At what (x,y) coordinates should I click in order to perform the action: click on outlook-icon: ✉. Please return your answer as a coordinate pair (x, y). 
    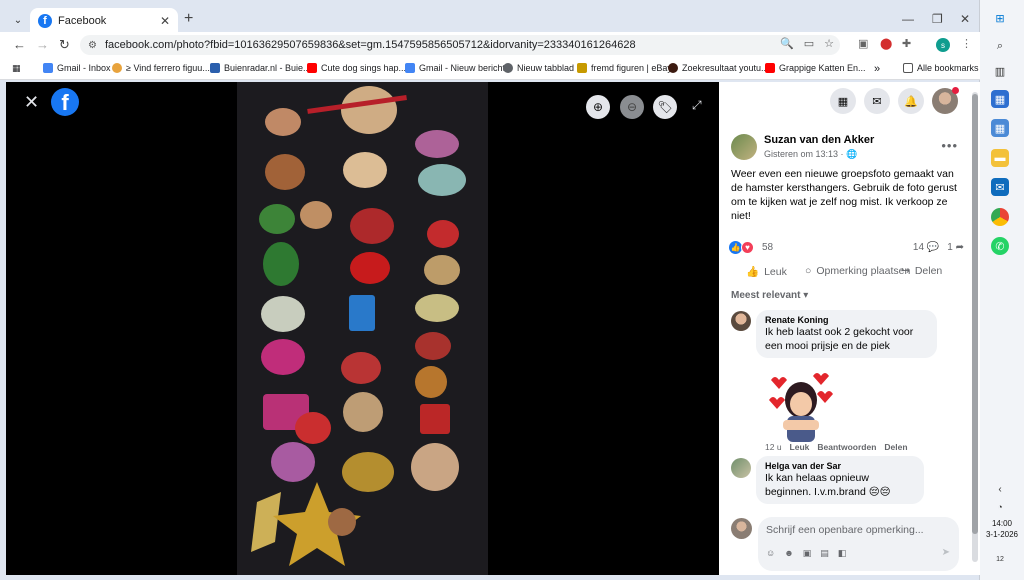
    Looking at the image, I should click on (1000, 187).